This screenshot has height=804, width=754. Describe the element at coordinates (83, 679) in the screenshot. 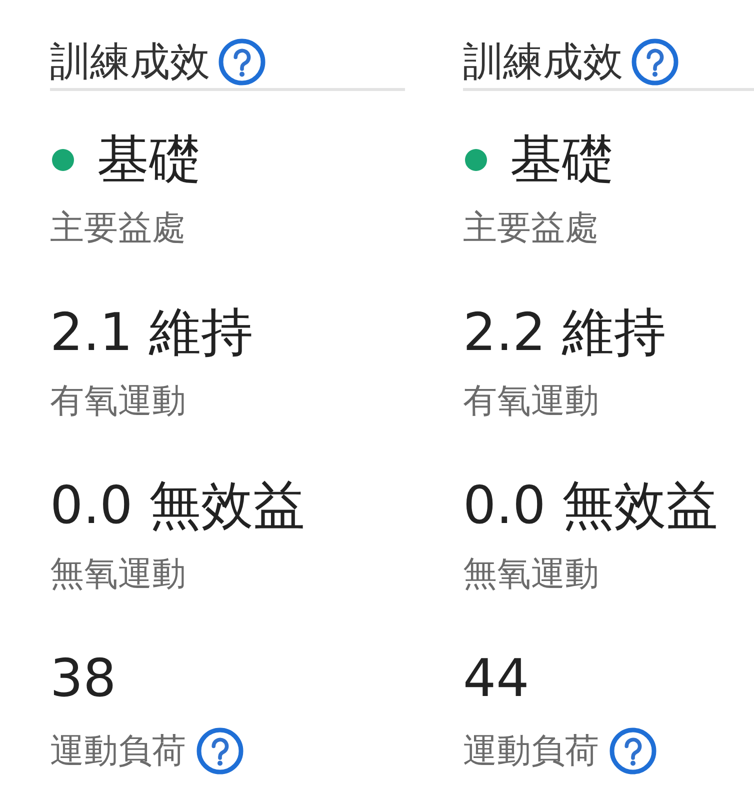

I see `metric-value: 38` at that location.